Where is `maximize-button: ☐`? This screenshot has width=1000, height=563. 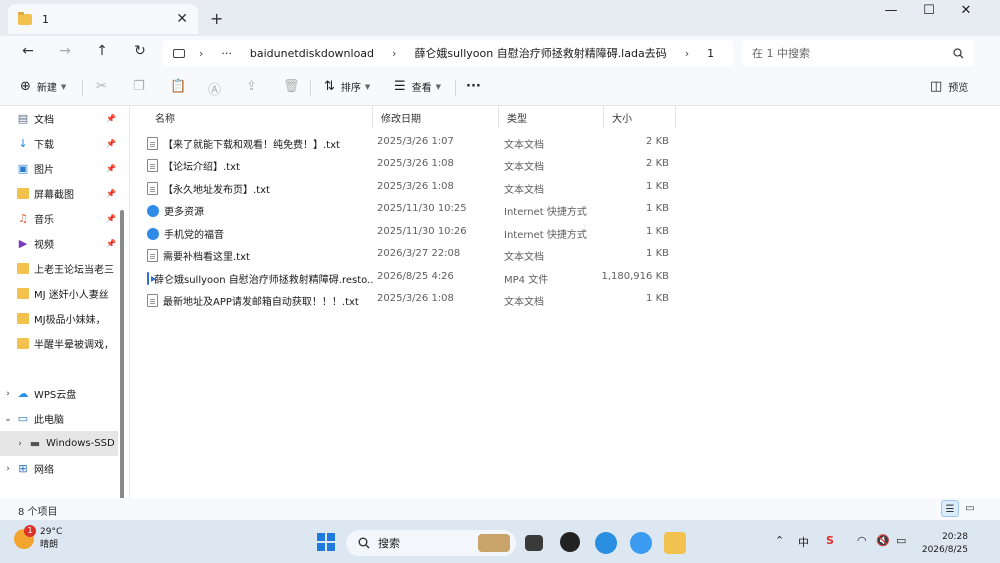
maximize-button: ☐ is located at coordinates (929, 10).